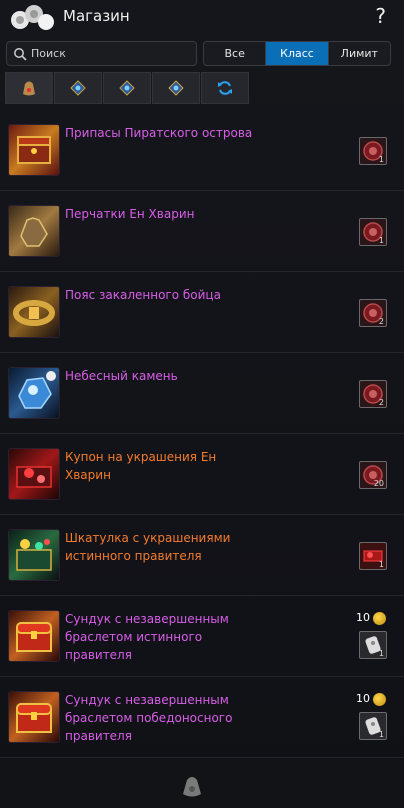 This screenshot has height=808, width=404. I want to click on cost-quantity: 20, so click(378, 483).